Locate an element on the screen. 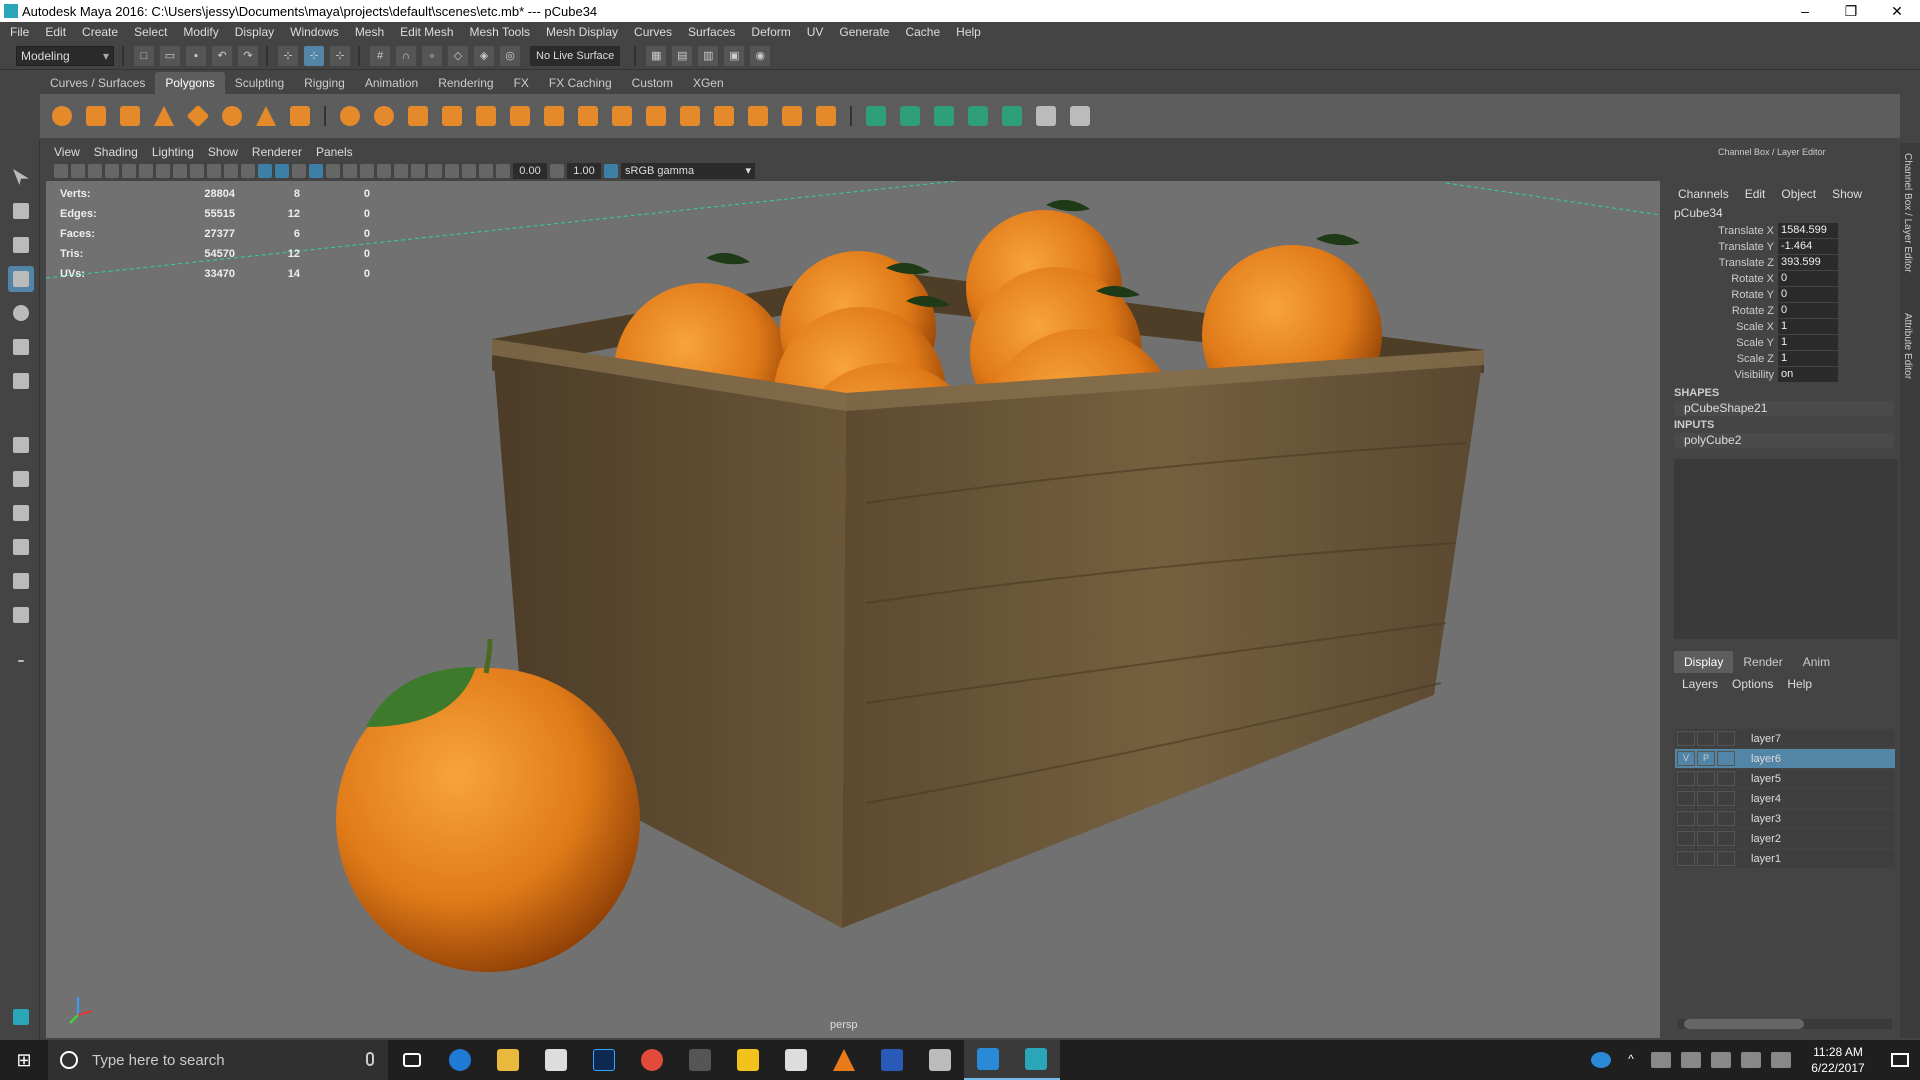 The height and width of the screenshot is (1080, 1920). merge-icon is located at coordinates (826, 116).